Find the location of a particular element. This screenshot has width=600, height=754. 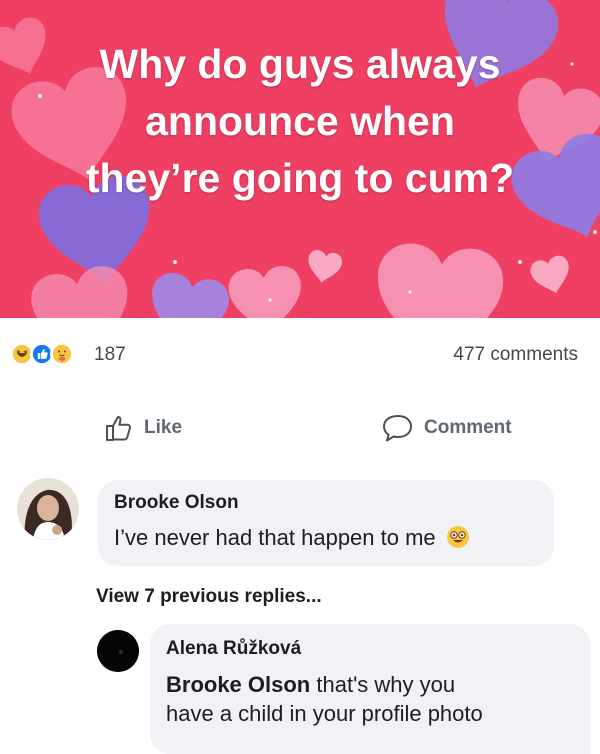

reaction-count: 187 is located at coordinates (110, 355).